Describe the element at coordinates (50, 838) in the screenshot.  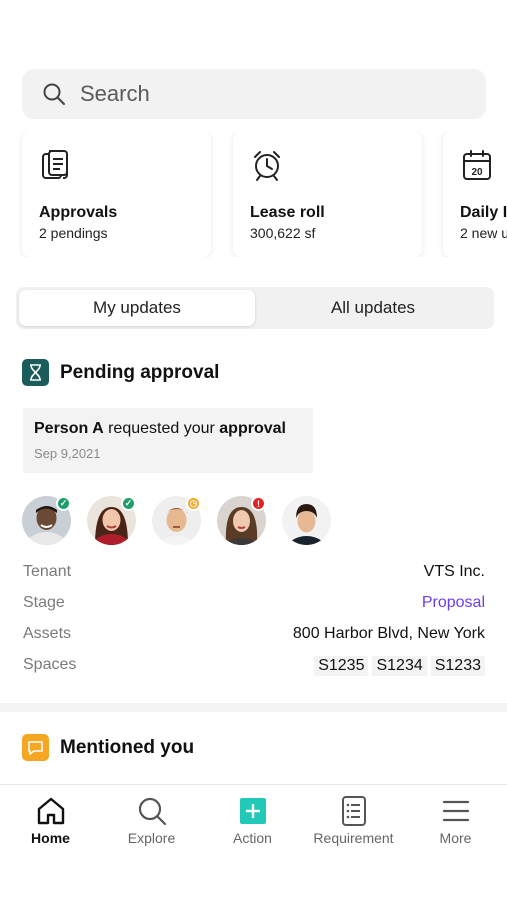
I see `tab-label: Home` at that location.